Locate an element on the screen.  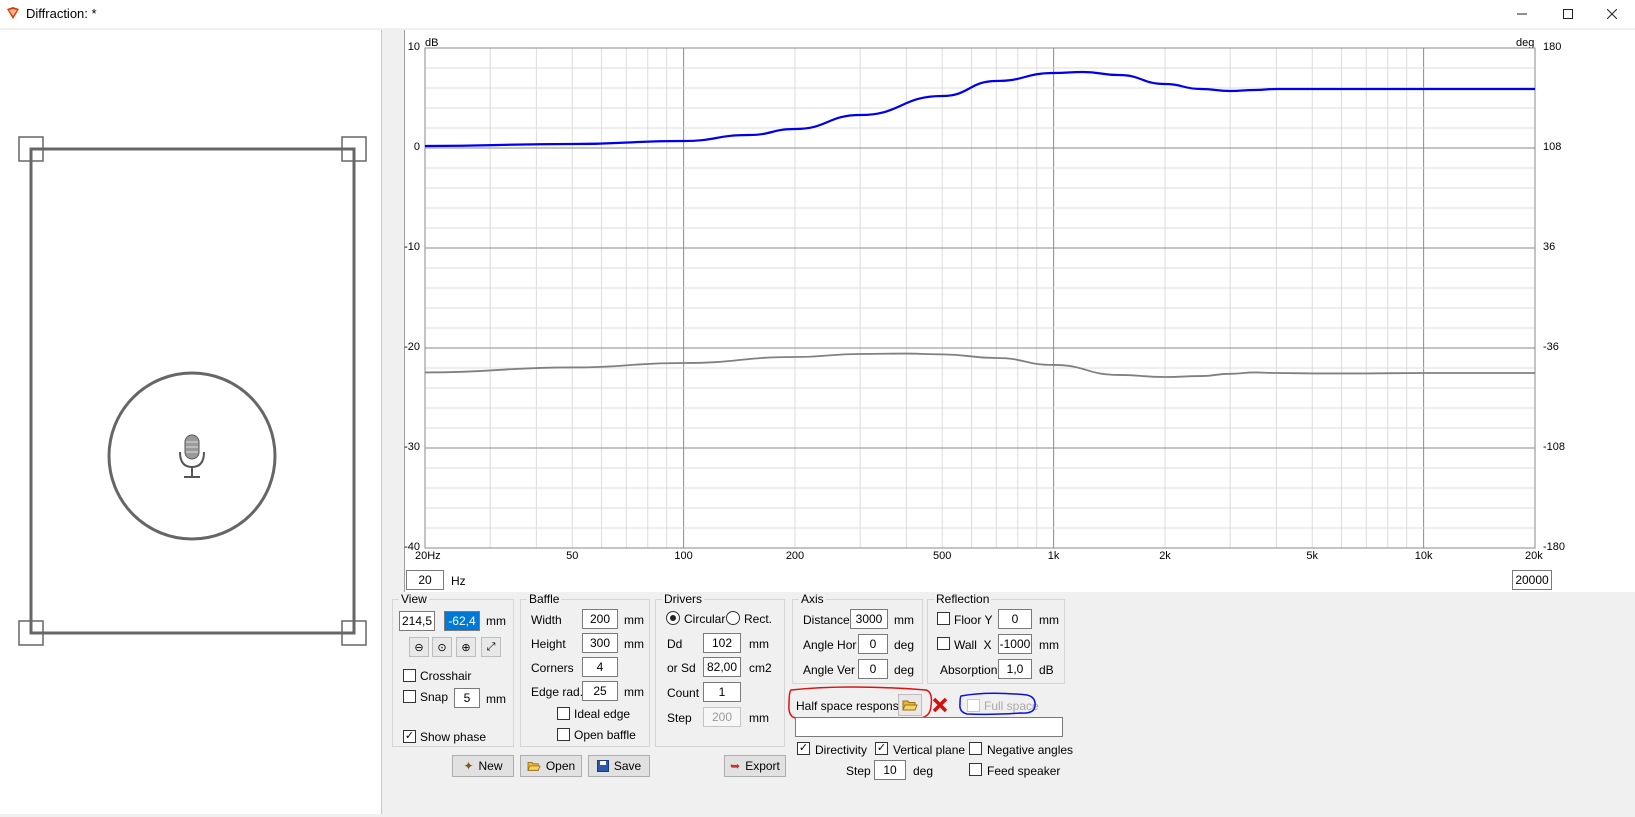
new-button: ✦ New is located at coordinates (483, 766).